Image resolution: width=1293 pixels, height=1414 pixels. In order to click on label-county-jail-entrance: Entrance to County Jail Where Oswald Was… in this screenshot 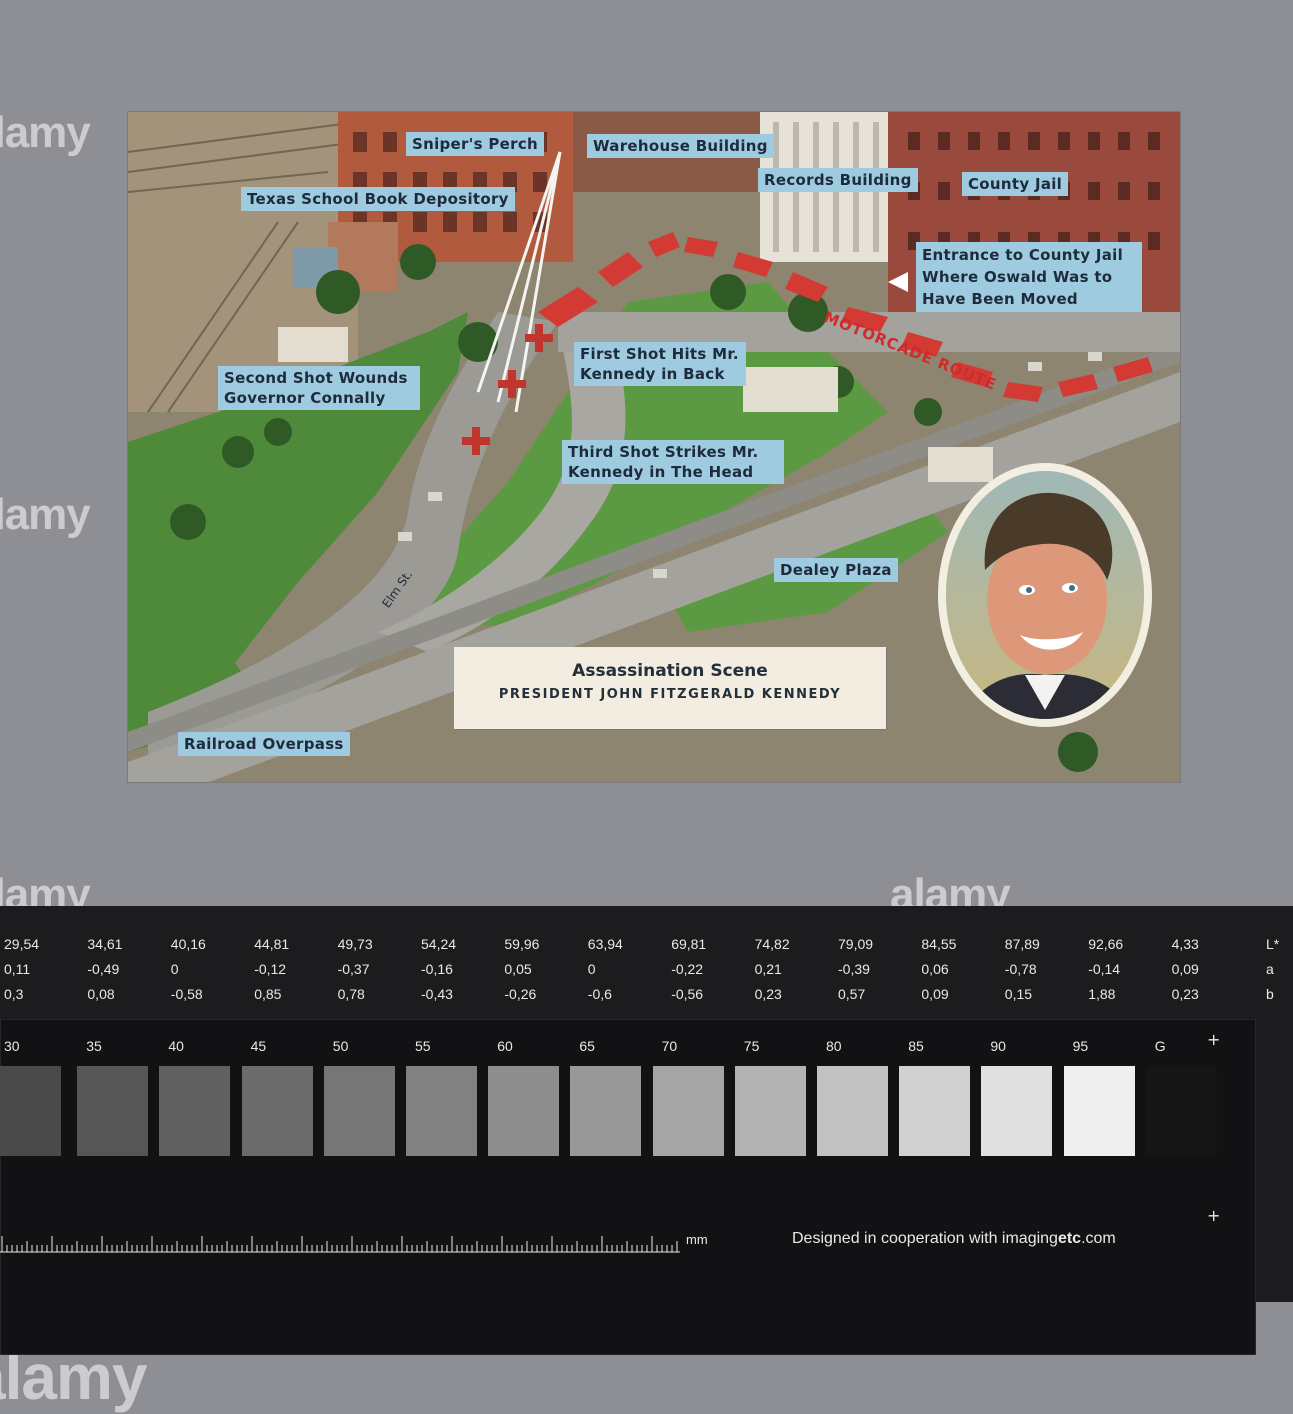, I will do `click(1029, 277)`.